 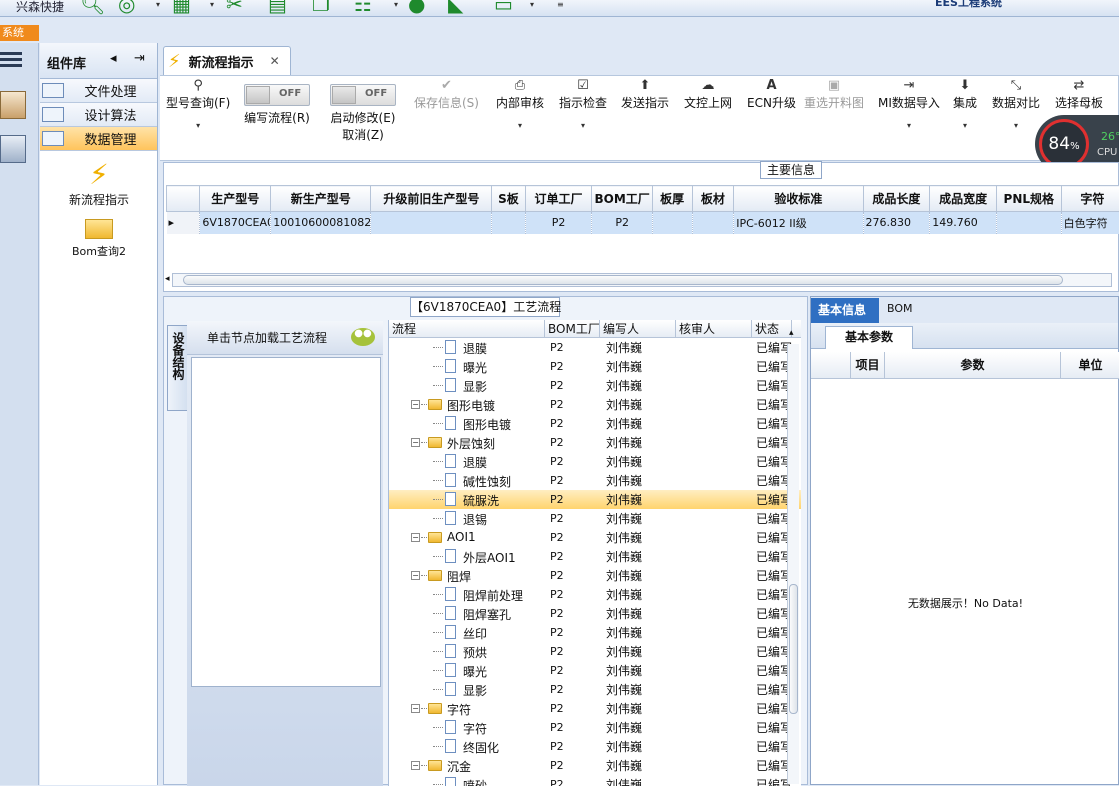 I want to click on column-header: 单位, so click(x=1090, y=365).